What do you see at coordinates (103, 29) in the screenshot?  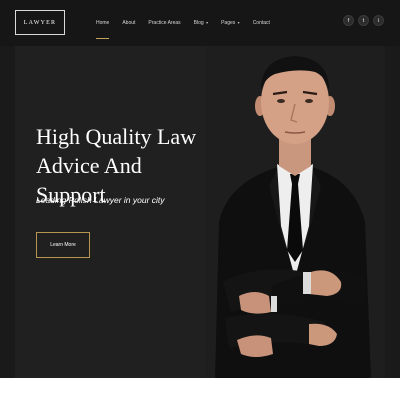 I see `nav-item-home: Home` at bounding box center [103, 29].